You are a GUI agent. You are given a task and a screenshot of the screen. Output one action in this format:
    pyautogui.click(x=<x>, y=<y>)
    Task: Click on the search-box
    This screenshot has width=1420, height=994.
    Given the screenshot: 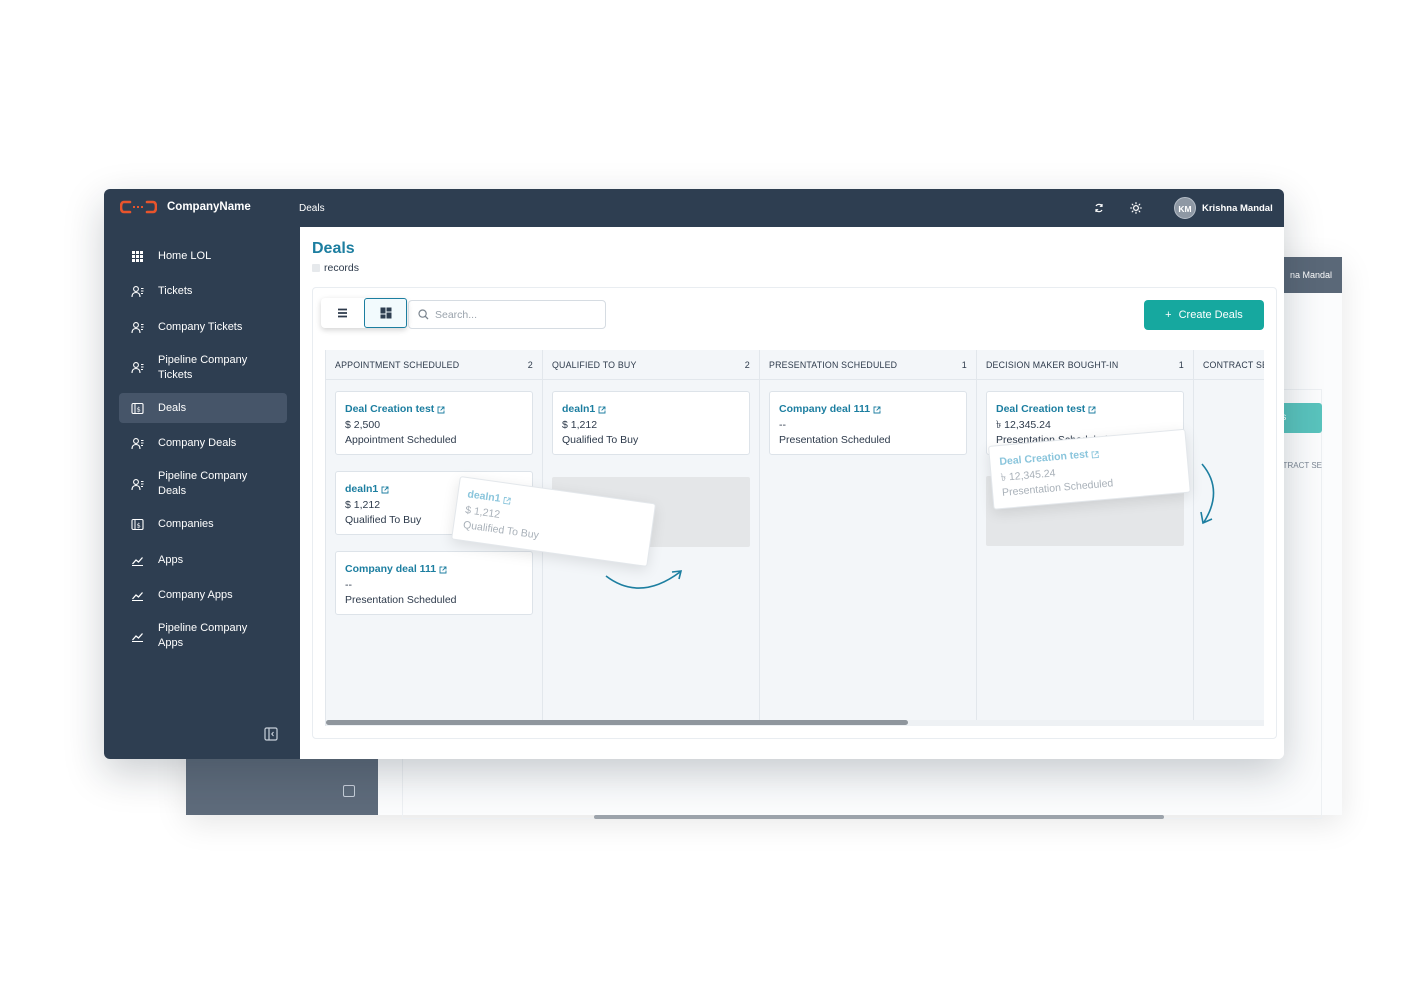 What is the action you would take?
    pyautogui.click(x=507, y=314)
    